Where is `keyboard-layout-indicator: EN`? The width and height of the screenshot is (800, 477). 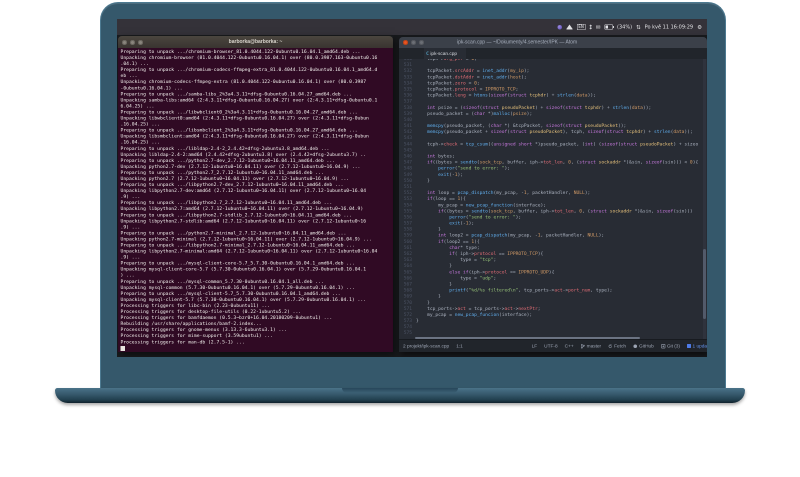 keyboard-layout-indicator: EN is located at coordinates (581, 27).